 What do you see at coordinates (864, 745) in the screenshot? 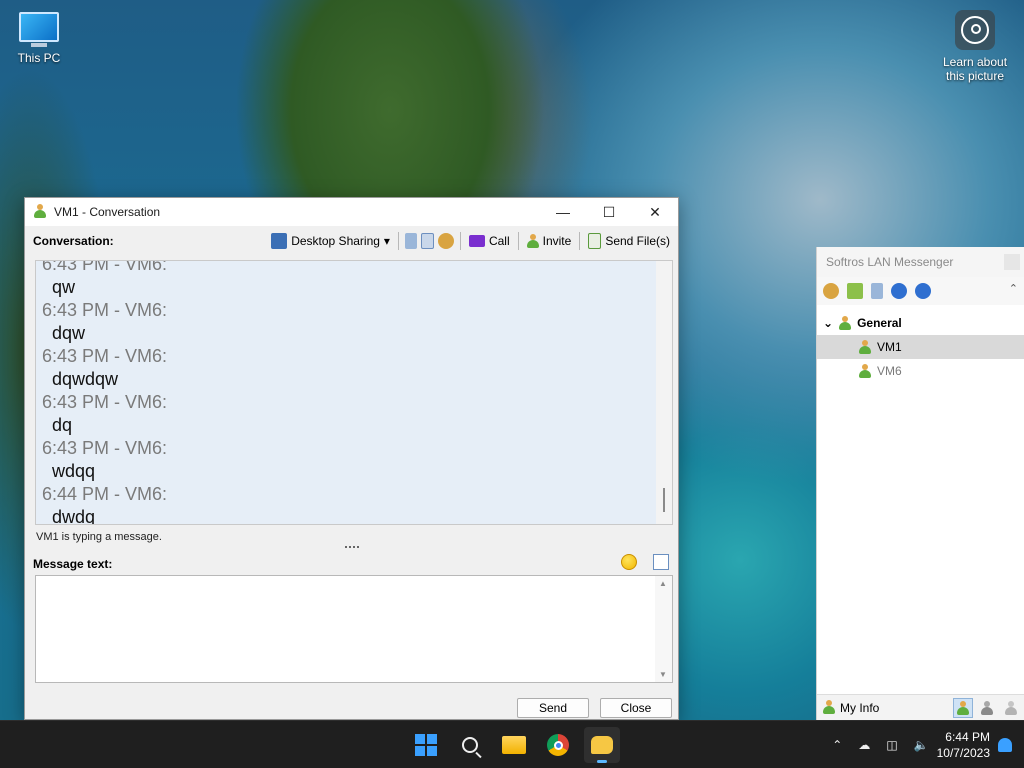
I see `onedrive-cloud-icon: ☁` at bounding box center [864, 745].